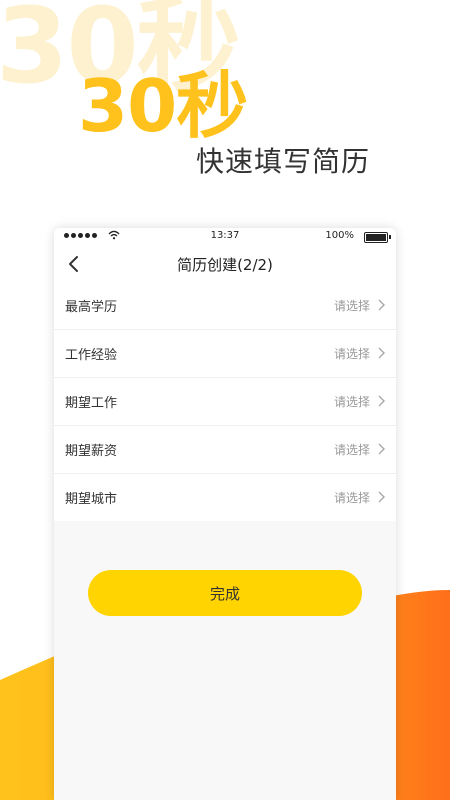 The image size is (450, 800). Describe the element at coordinates (339, 235) in the screenshot. I see `battery-percent: 100%` at that location.